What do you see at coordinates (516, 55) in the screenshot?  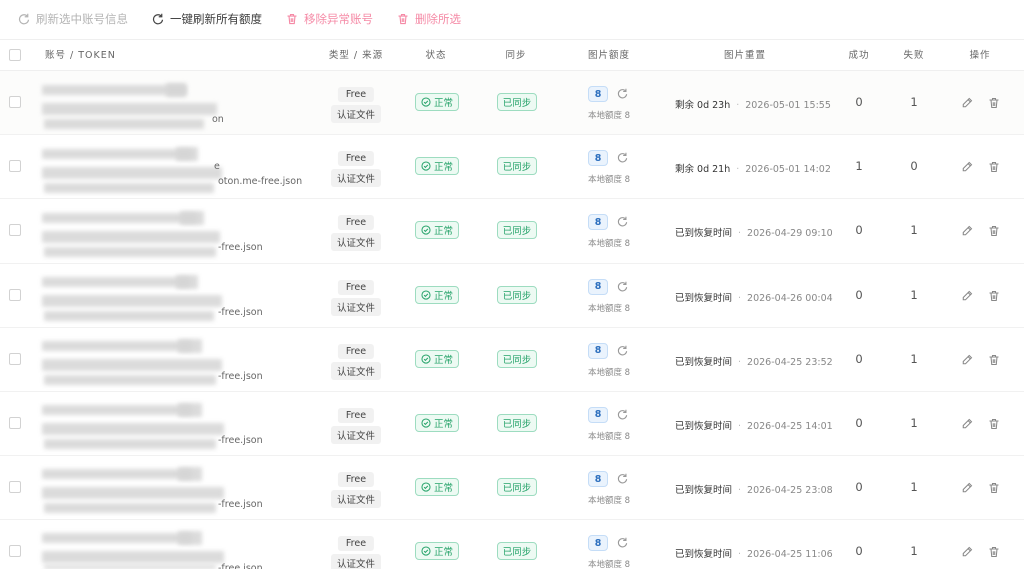 I see `header-sync: 同步` at bounding box center [516, 55].